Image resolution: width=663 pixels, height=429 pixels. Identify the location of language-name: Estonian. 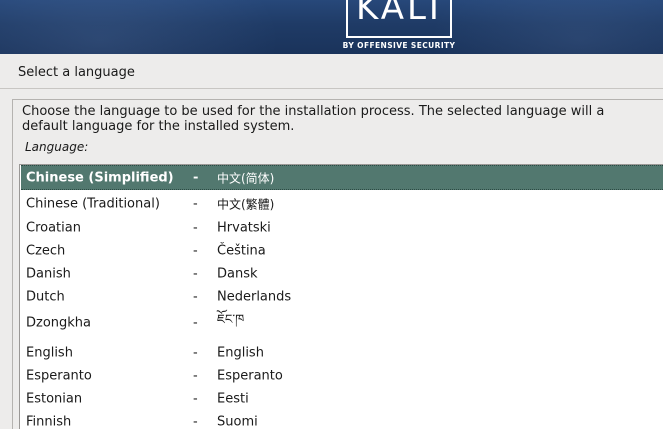
(54, 399).